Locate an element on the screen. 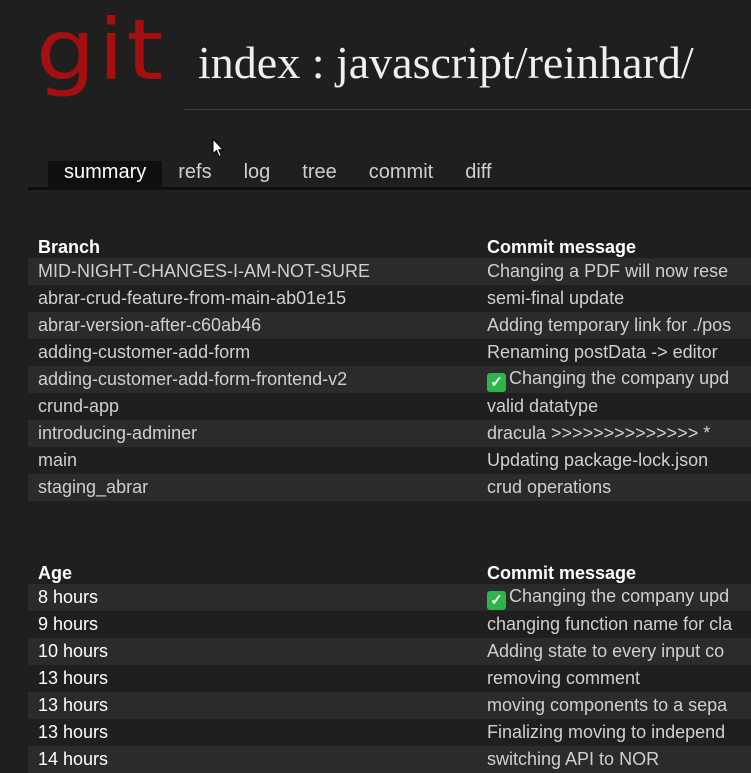  tab-log: log is located at coordinates (257, 174).